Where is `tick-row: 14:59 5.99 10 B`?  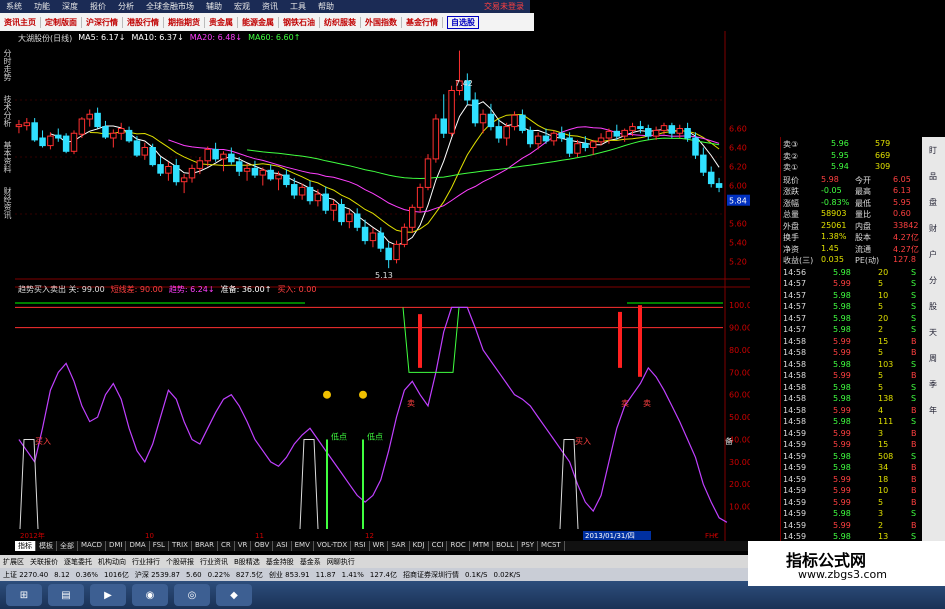
tick-row: 14:59 5.99 10 B is located at coordinates (852, 491).